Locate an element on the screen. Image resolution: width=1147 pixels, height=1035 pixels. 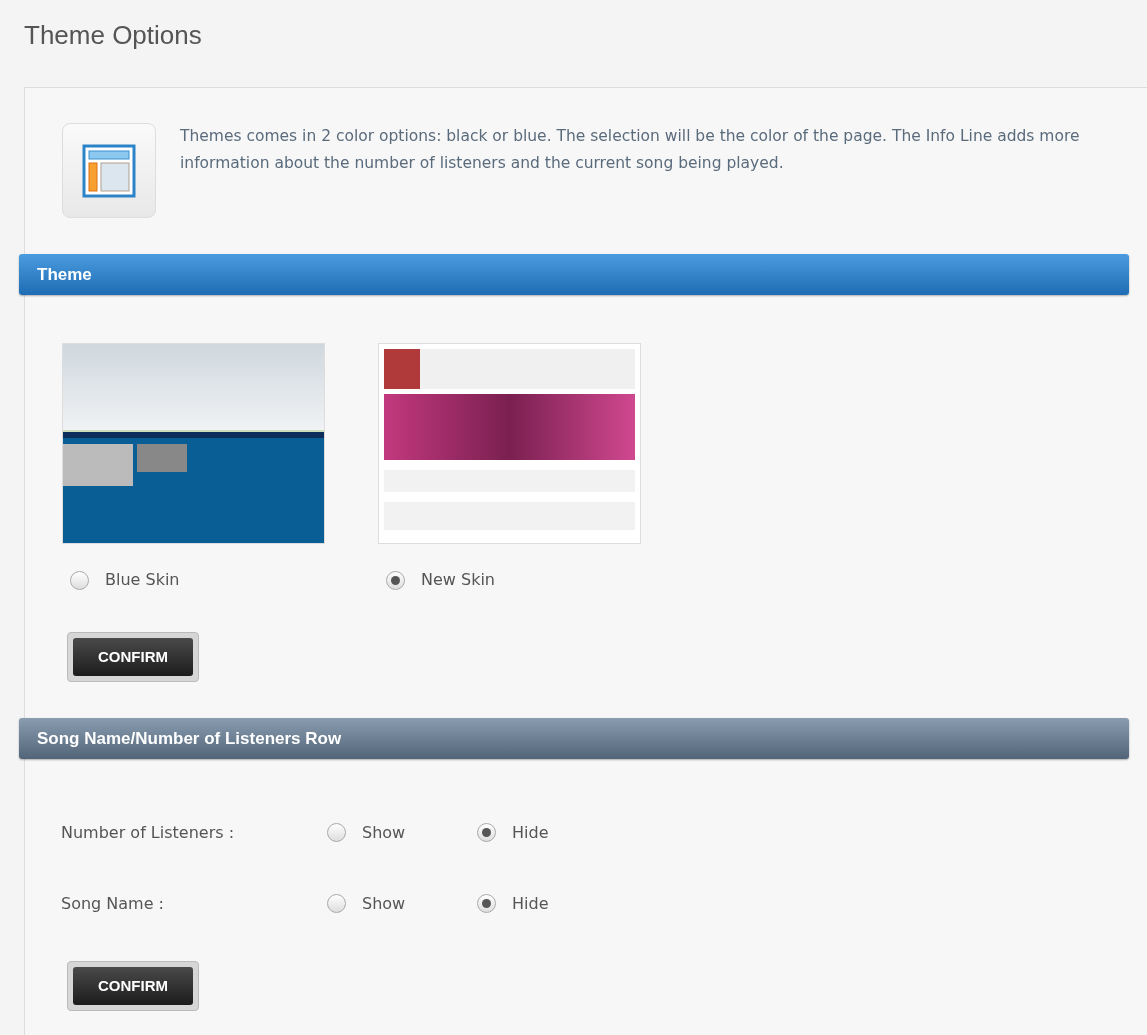
option-label: Song Name : is located at coordinates (113, 903).